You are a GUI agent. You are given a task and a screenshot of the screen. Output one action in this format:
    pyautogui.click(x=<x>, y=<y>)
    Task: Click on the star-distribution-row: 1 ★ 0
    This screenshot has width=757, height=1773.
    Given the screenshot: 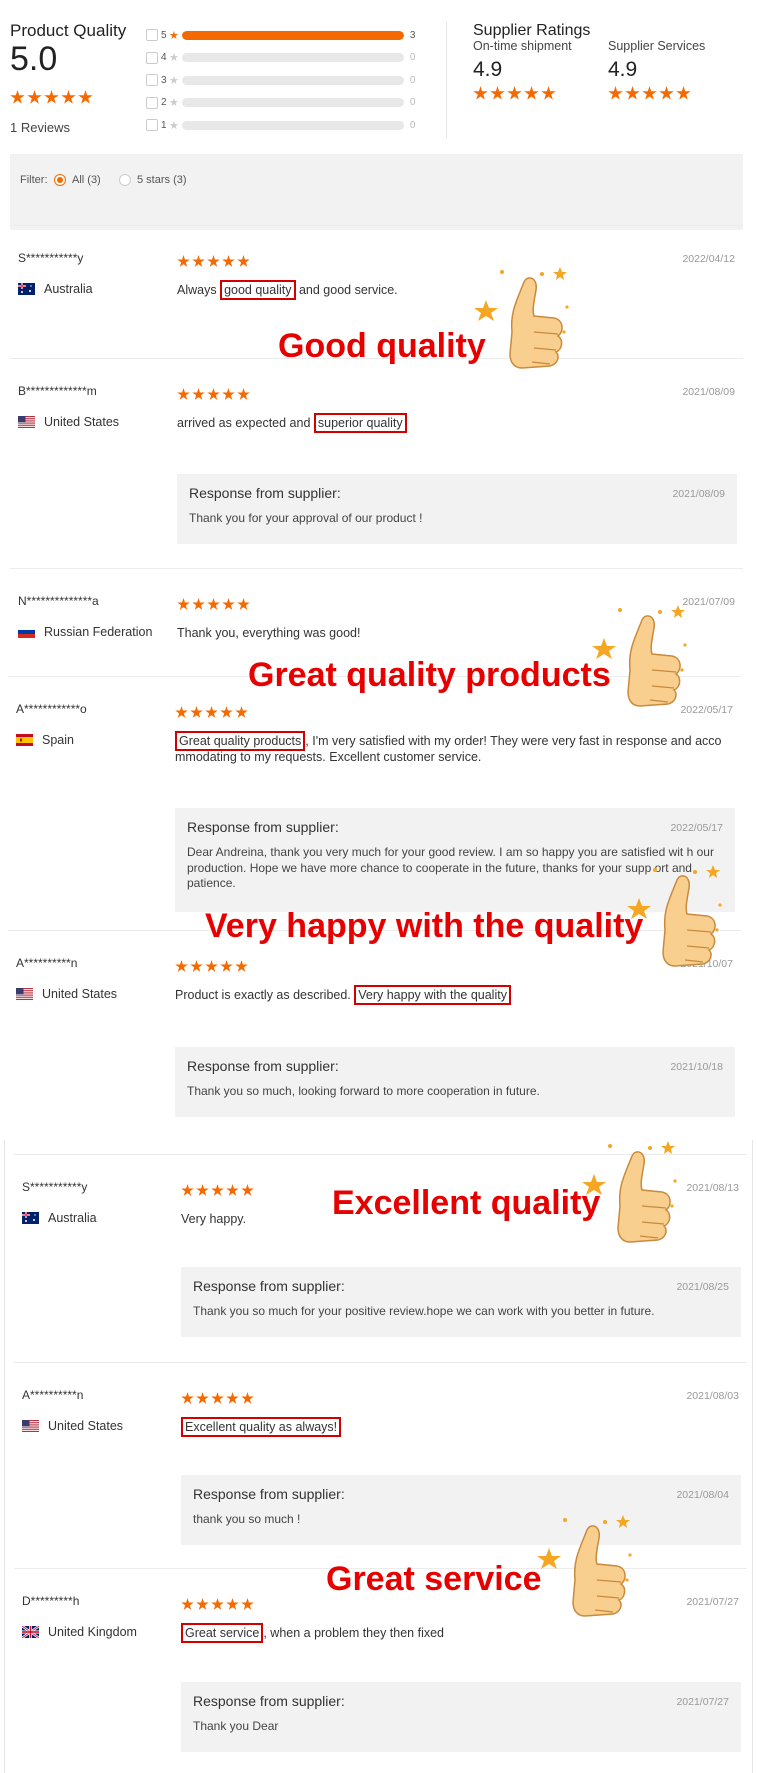 What is the action you would take?
    pyautogui.click(x=286, y=125)
    